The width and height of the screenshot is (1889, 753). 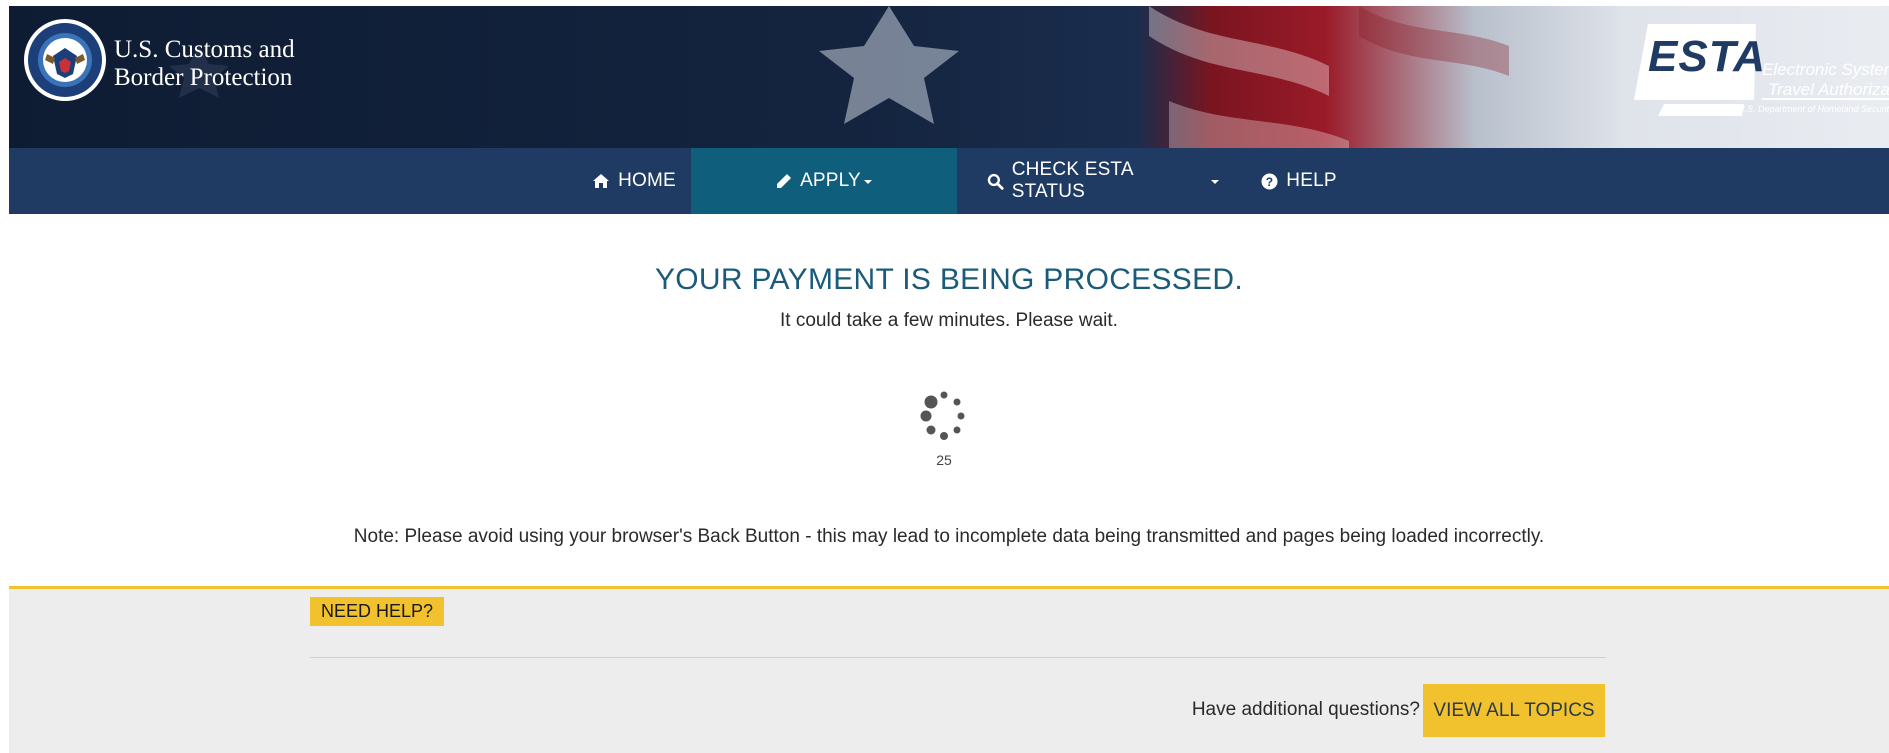 I want to click on agency-name: U.S. Customs and Border Protection, so click(x=204, y=64).